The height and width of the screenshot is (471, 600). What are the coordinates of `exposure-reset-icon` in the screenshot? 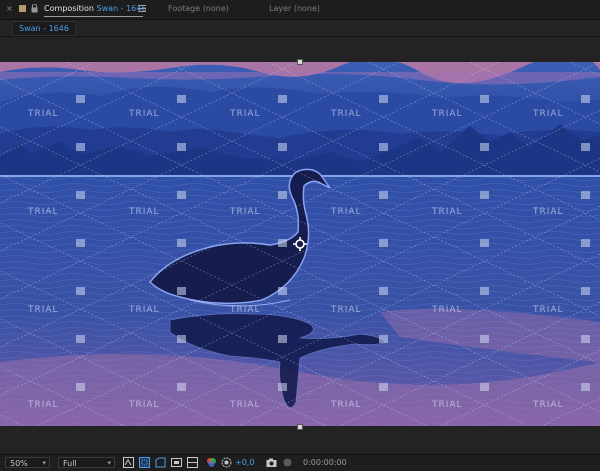 It's located at (226, 462).